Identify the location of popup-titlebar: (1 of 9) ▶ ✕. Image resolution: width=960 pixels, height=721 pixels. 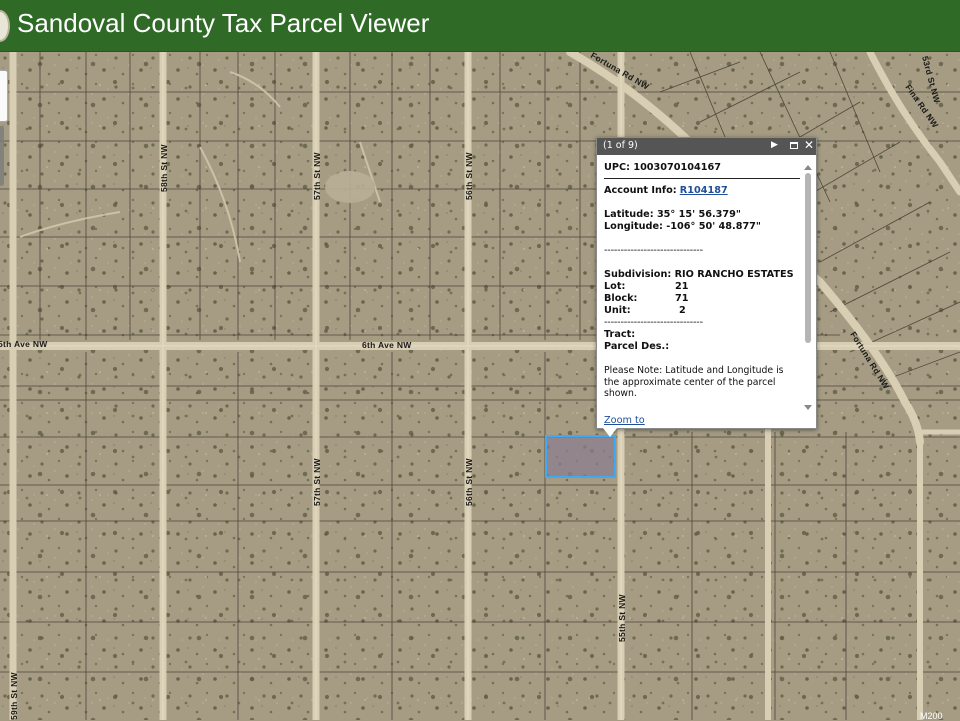
(706, 146).